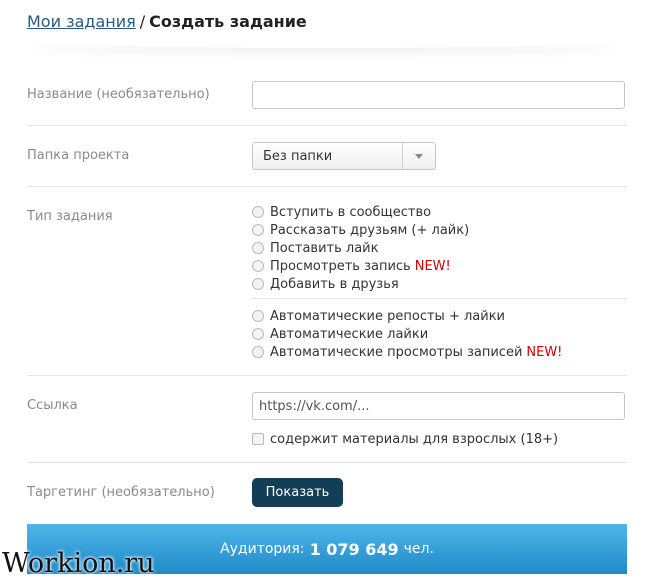 Image resolution: width=655 pixels, height=580 pixels. Describe the element at coordinates (262, 549) in the screenshot. I see `audience-prefix: Аудитория:` at that location.